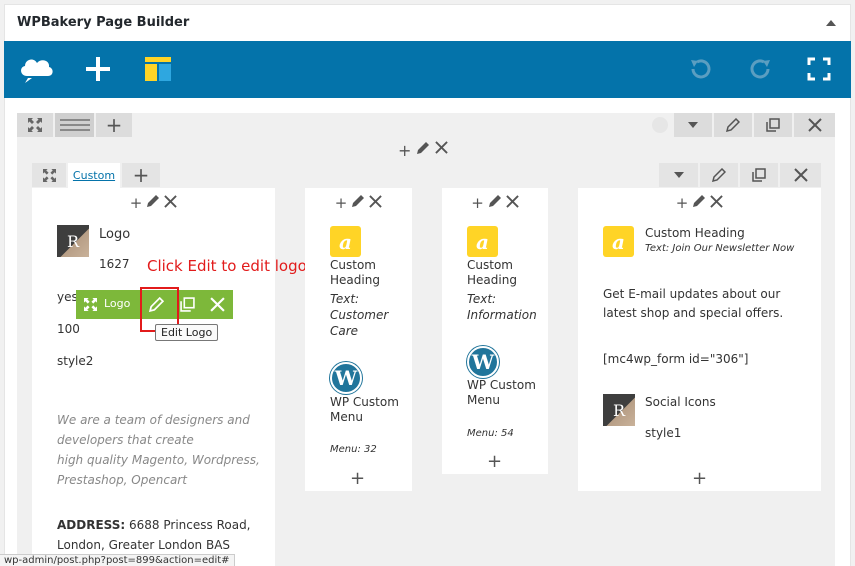 The image size is (855, 566). I want to click on section-pencil-icon, so click(423, 148).